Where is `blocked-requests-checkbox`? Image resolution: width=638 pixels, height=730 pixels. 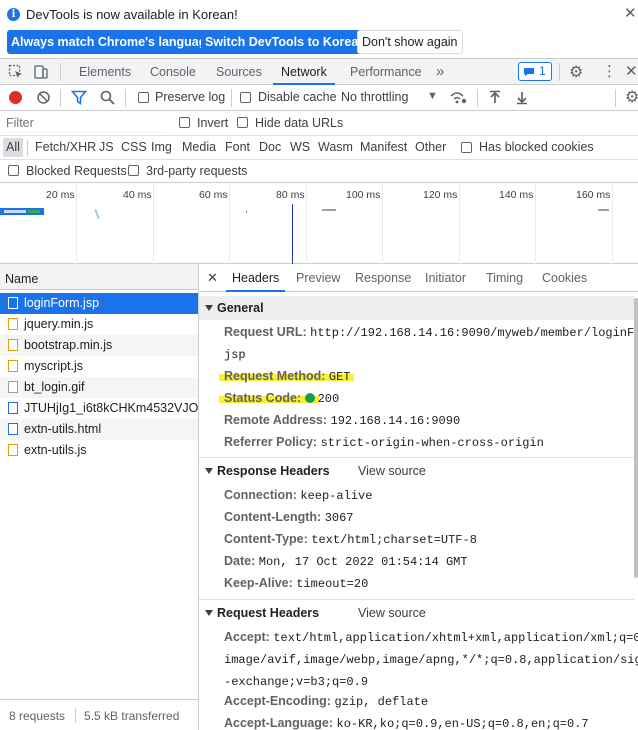 blocked-requests-checkbox is located at coordinates (13, 170).